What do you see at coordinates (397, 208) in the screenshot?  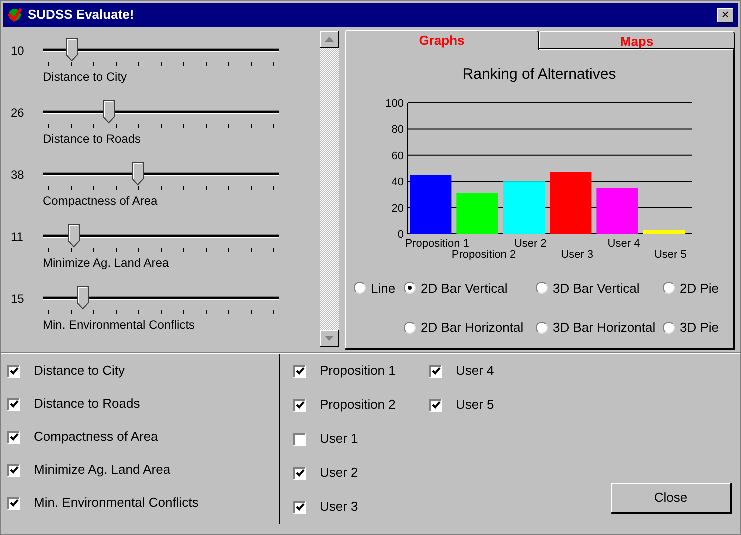 I see `y-tick-label: 20` at bounding box center [397, 208].